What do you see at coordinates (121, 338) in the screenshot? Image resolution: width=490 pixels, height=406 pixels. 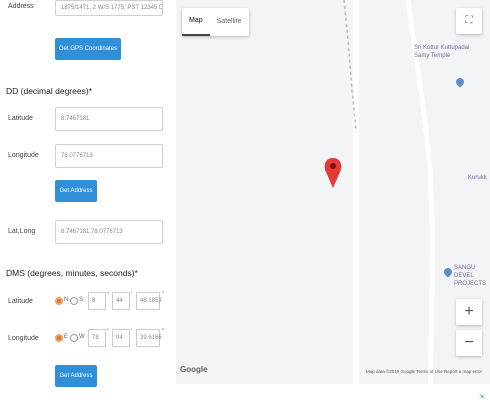 I see `lon-minutes-input: 04` at bounding box center [121, 338].